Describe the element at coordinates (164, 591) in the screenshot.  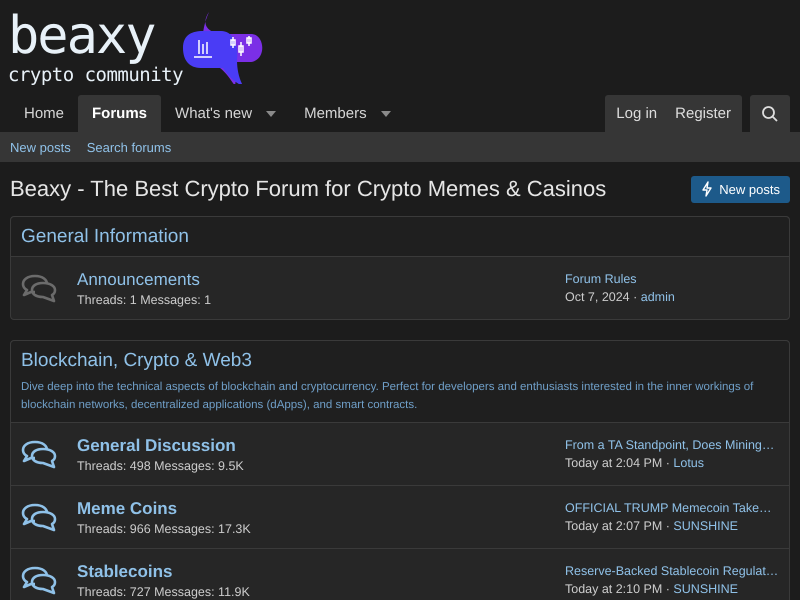
I see `forum-stats: Threads: 727 Messages: 11.9K` at that location.